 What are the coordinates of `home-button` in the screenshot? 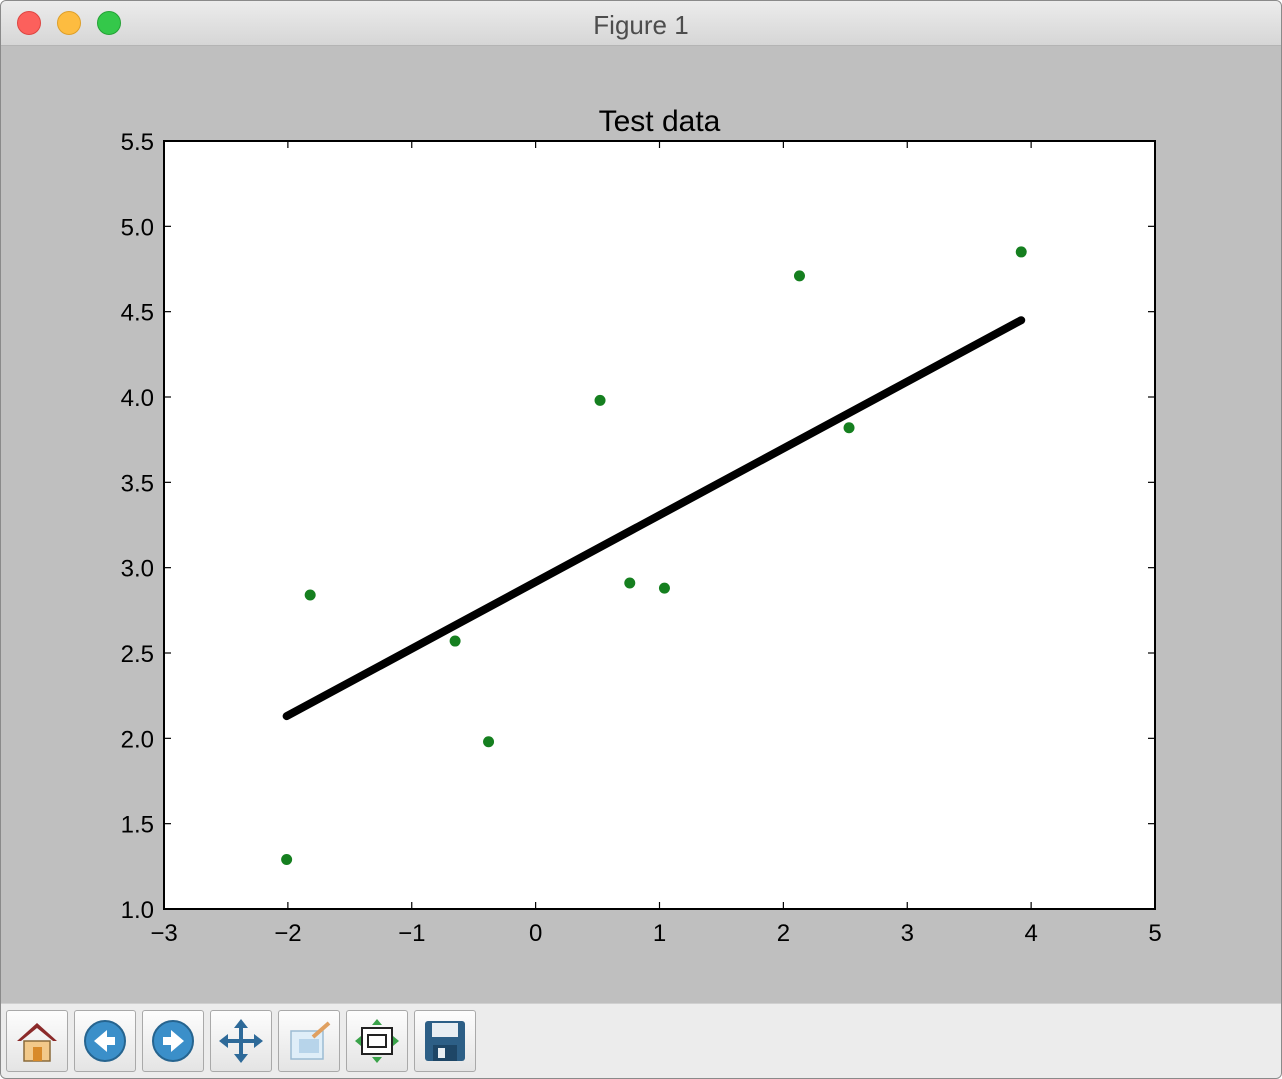 It's located at (37, 1041).